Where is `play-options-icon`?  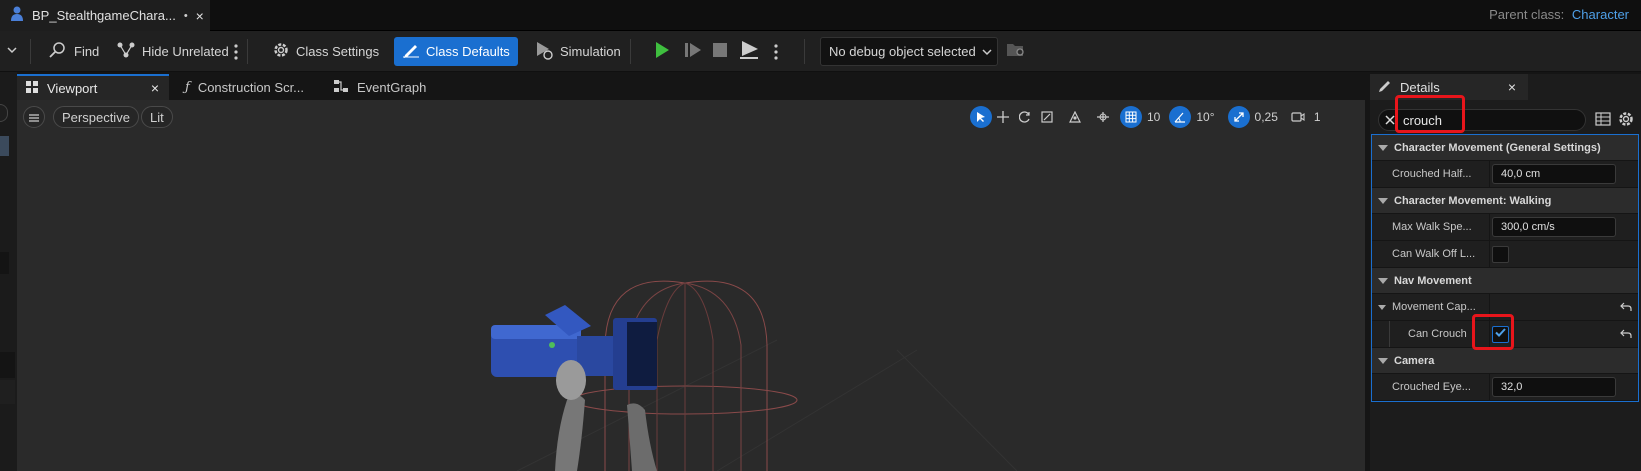 play-options-icon is located at coordinates (776, 51).